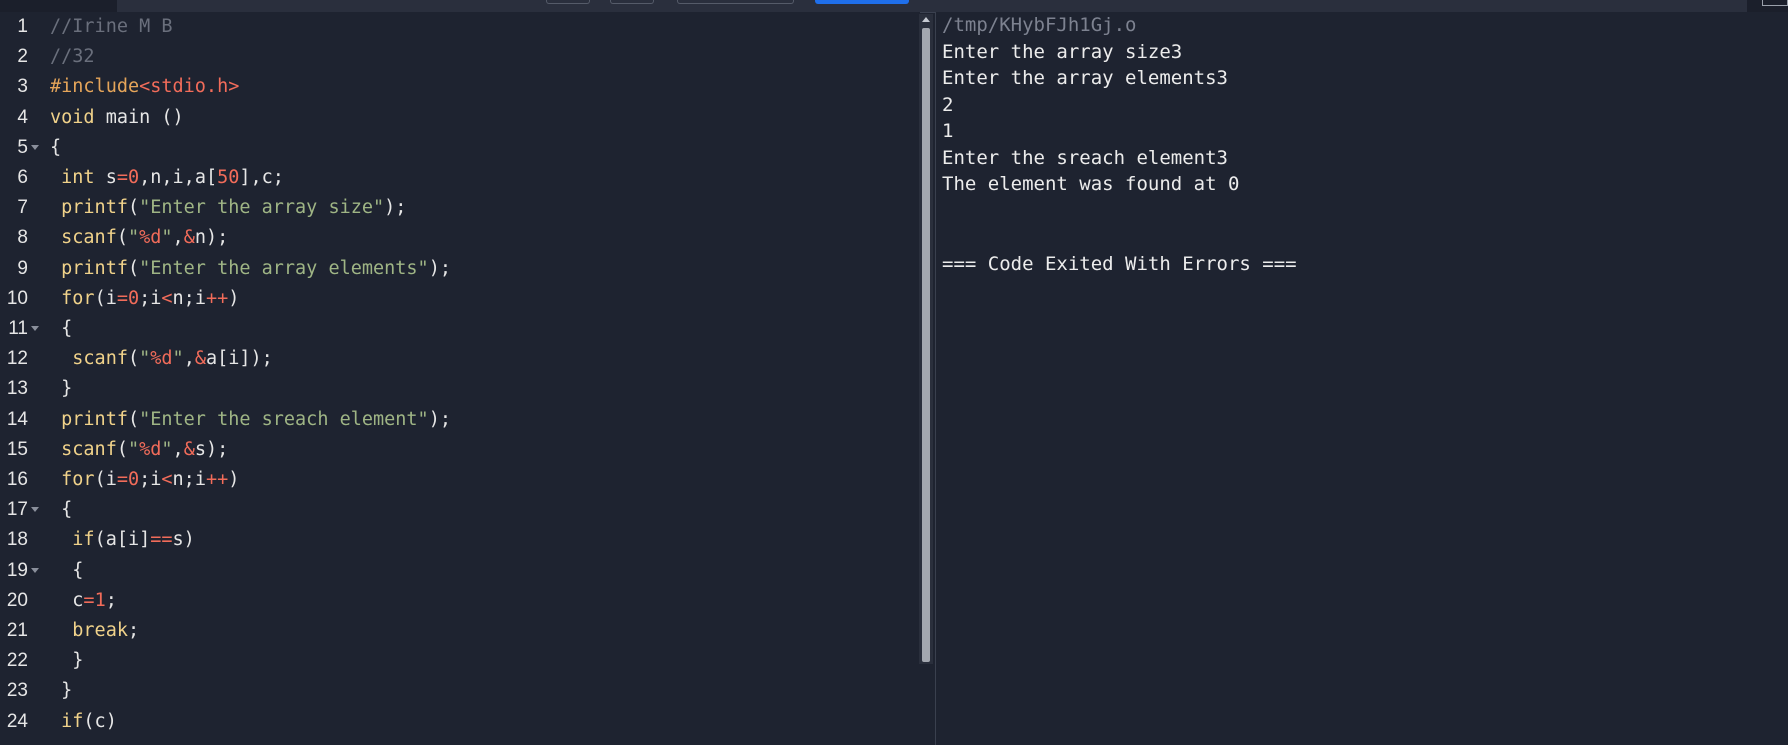 Image resolution: width=1788 pixels, height=745 pixels. Describe the element at coordinates (111, 27) in the screenshot. I see `code-text: //Irine M B` at that location.